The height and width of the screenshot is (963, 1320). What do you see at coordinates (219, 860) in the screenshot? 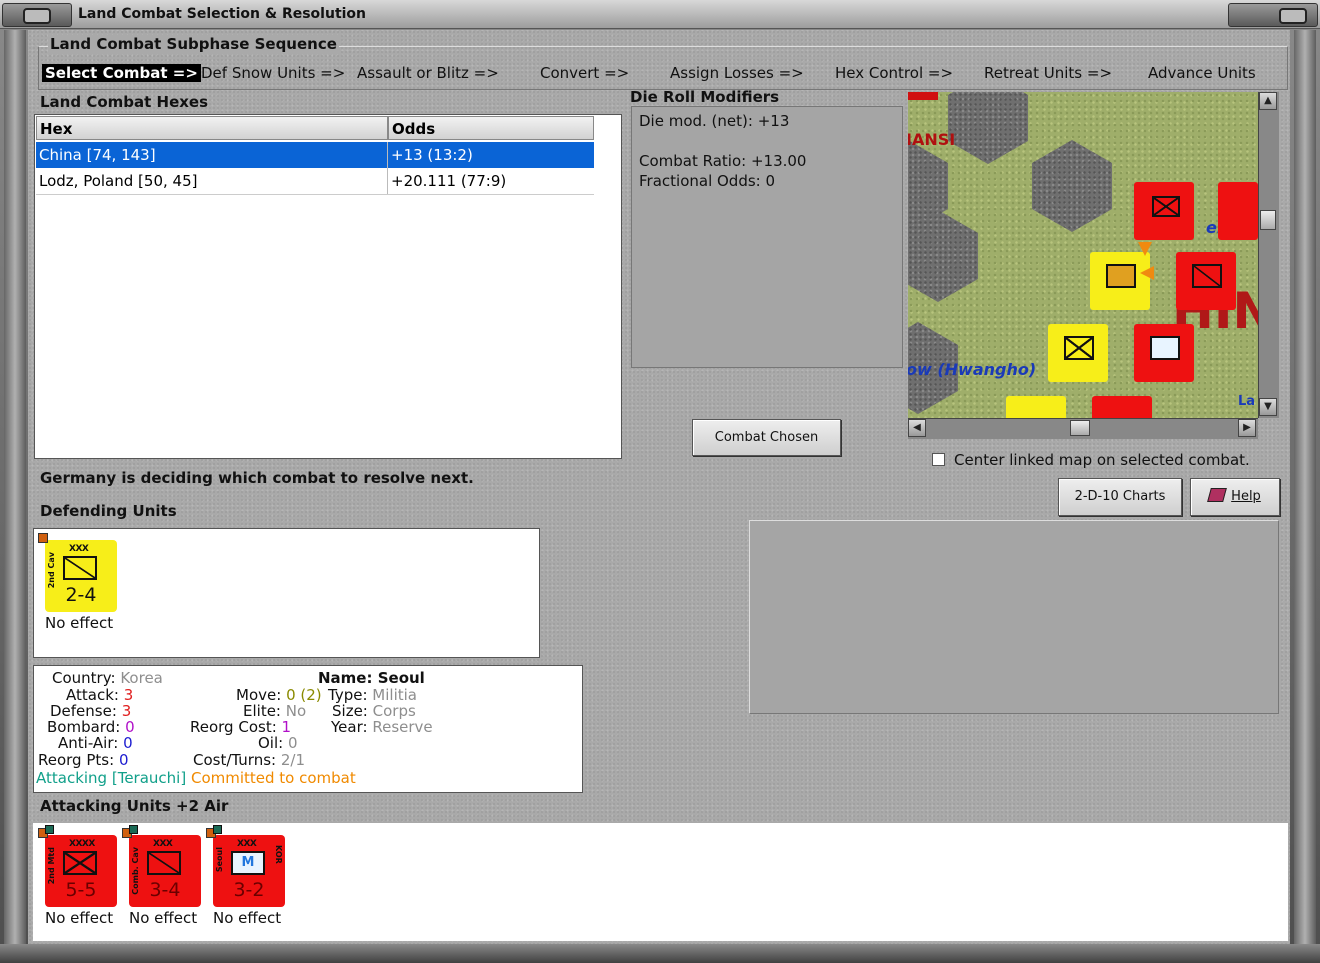
I see `unit-name: Seoul` at bounding box center [219, 860].